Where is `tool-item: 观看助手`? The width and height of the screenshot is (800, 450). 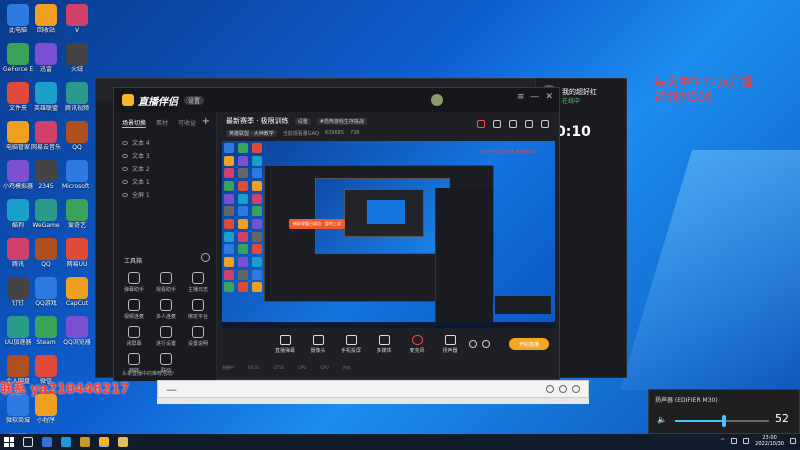
tool-item: 观看助手 is located at coordinates (166, 282).